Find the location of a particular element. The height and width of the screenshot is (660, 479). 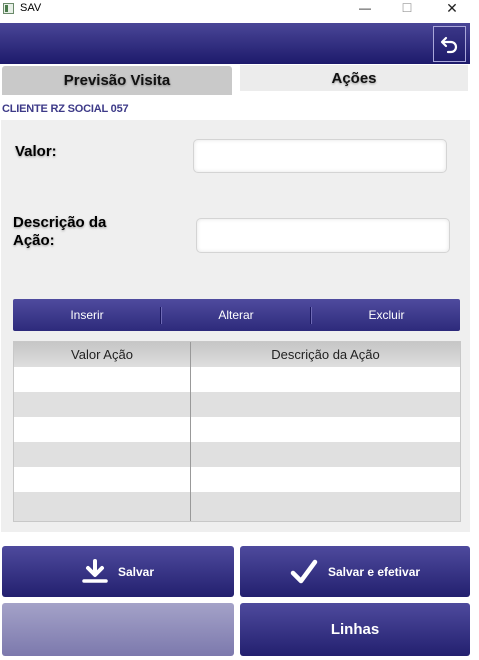

column-header-descricao: Descrição da Ação is located at coordinates (325, 354).